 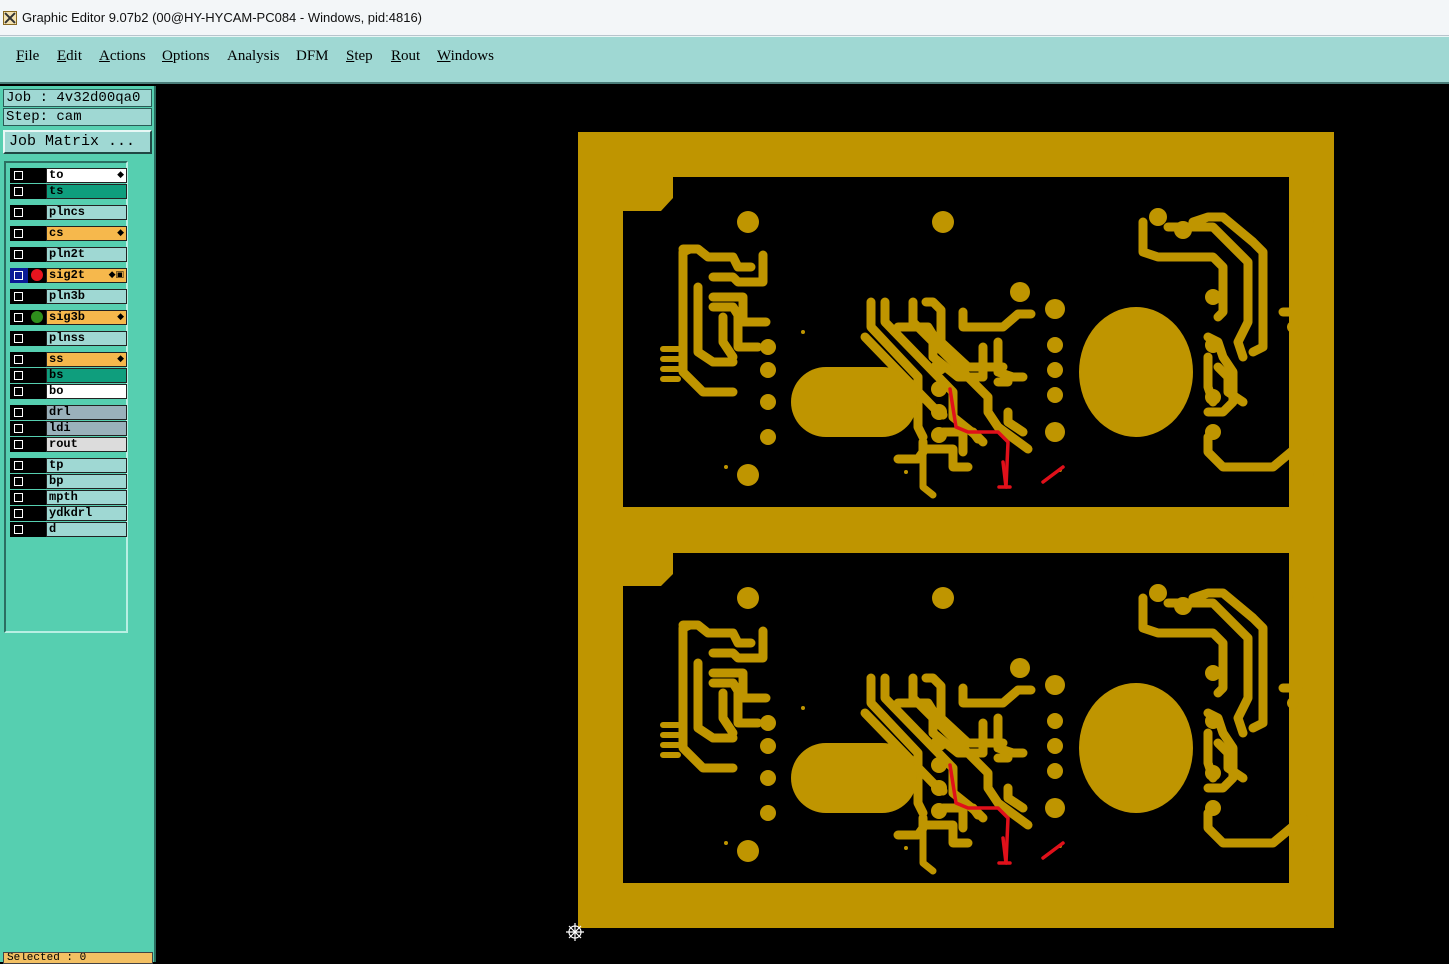 I want to click on pcb-board-bottom, so click(x=988, y=727).